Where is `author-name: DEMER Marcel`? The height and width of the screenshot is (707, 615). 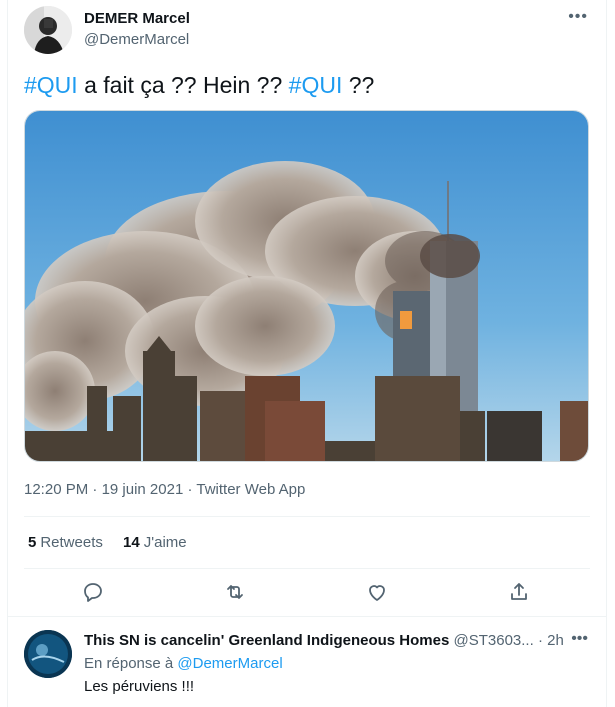
author-name: DEMER Marcel is located at coordinates (137, 18).